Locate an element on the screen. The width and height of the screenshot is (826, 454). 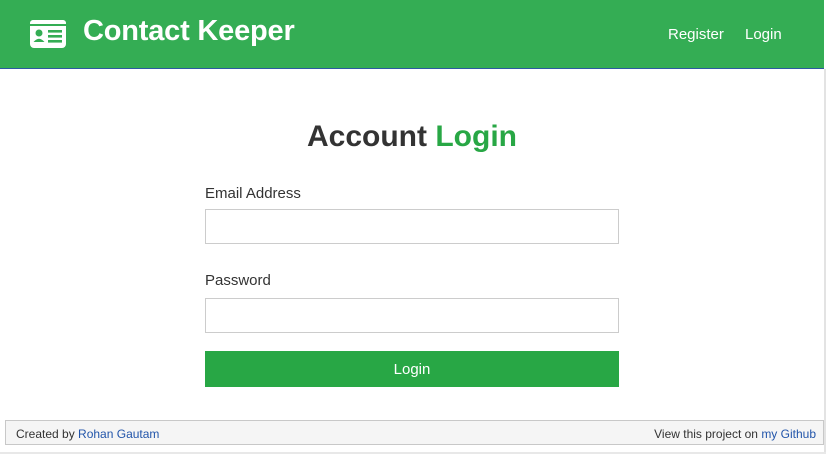
email-label: Email Address is located at coordinates (253, 193).